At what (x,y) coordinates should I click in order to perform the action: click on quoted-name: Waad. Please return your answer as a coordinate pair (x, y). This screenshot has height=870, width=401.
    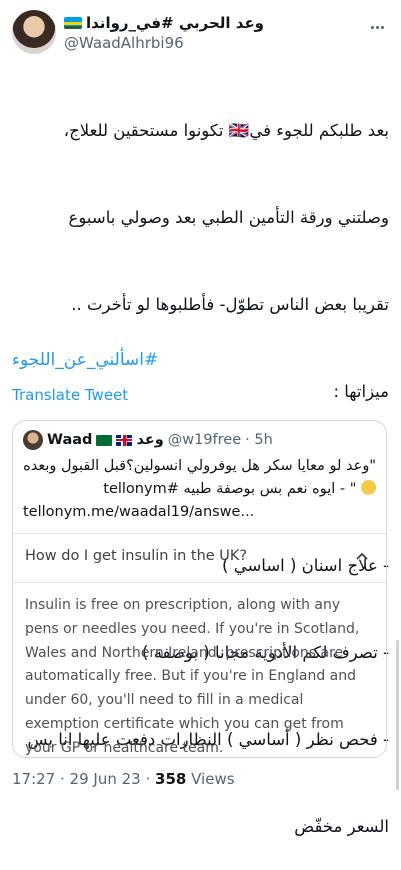
    Looking at the image, I should click on (70, 440).